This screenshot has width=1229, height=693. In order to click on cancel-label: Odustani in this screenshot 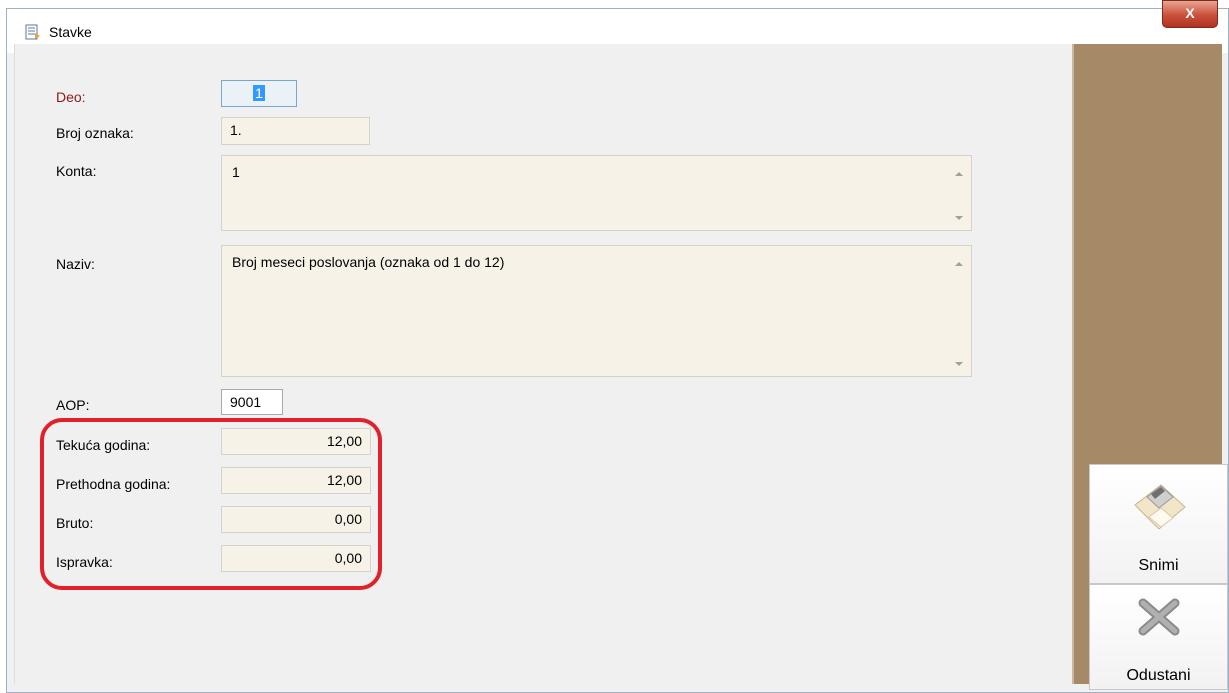, I will do `click(1158, 675)`.